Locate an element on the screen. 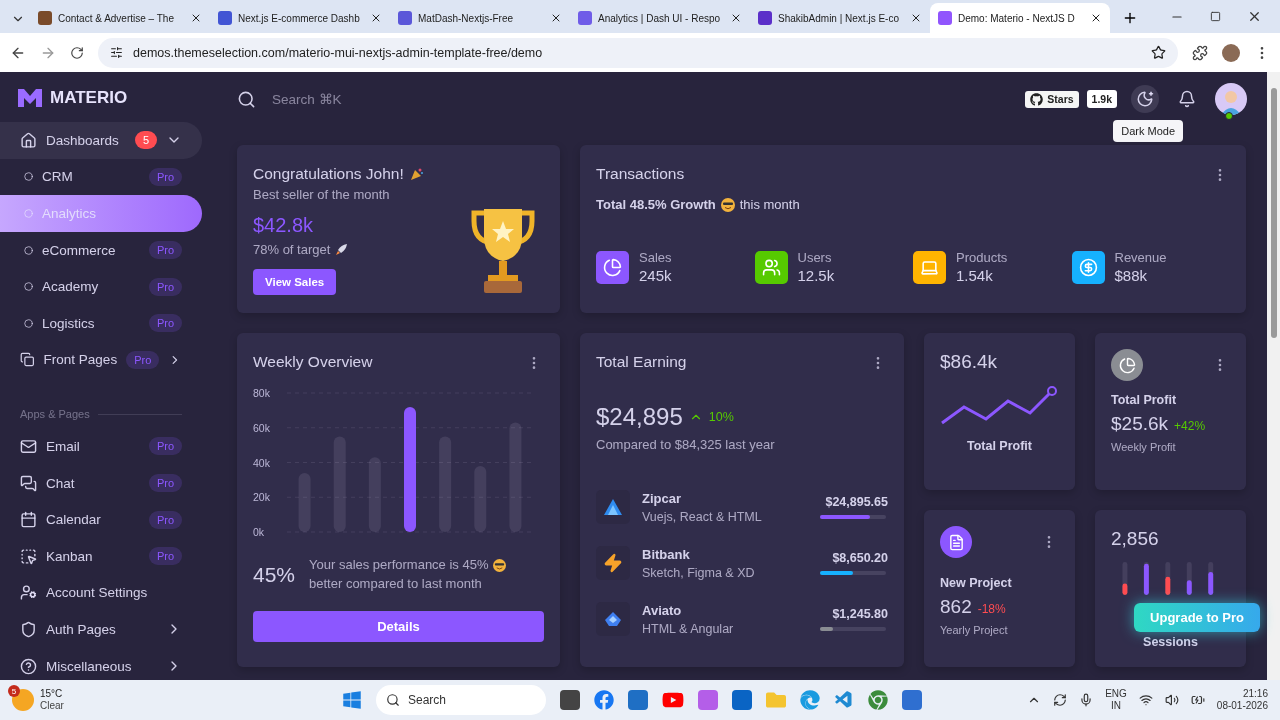 The width and height of the screenshot is (1280, 720). smiling-face-icon is located at coordinates (500, 565).